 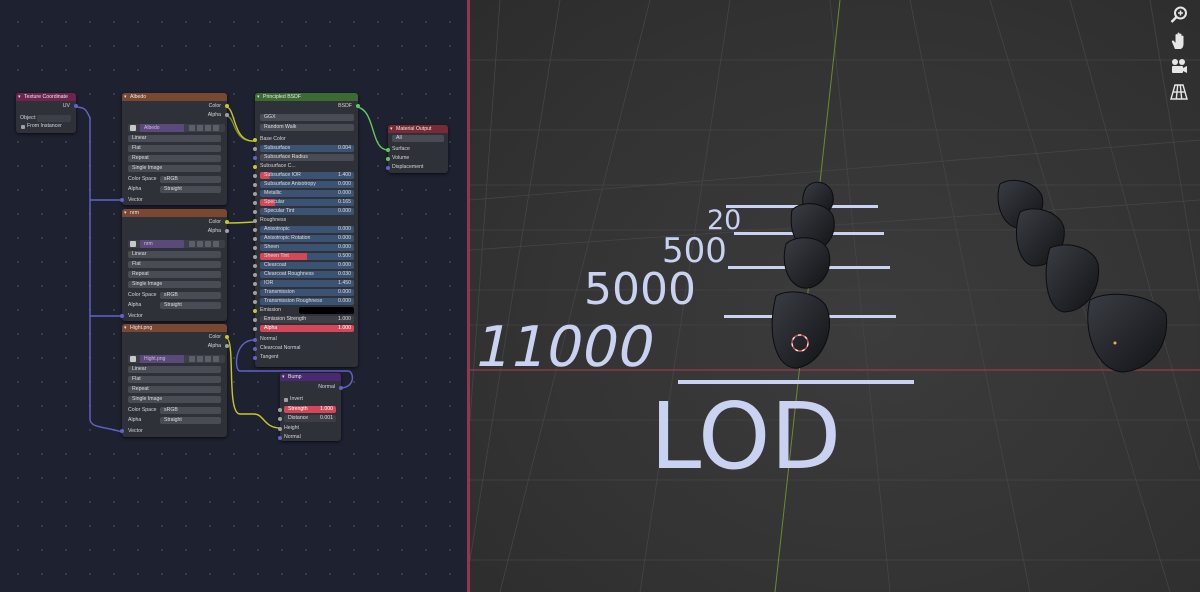 What do you see at coordinates (255, 358) in the screenshot?
I see `socket-tangent` at bounding box center [255, 358].